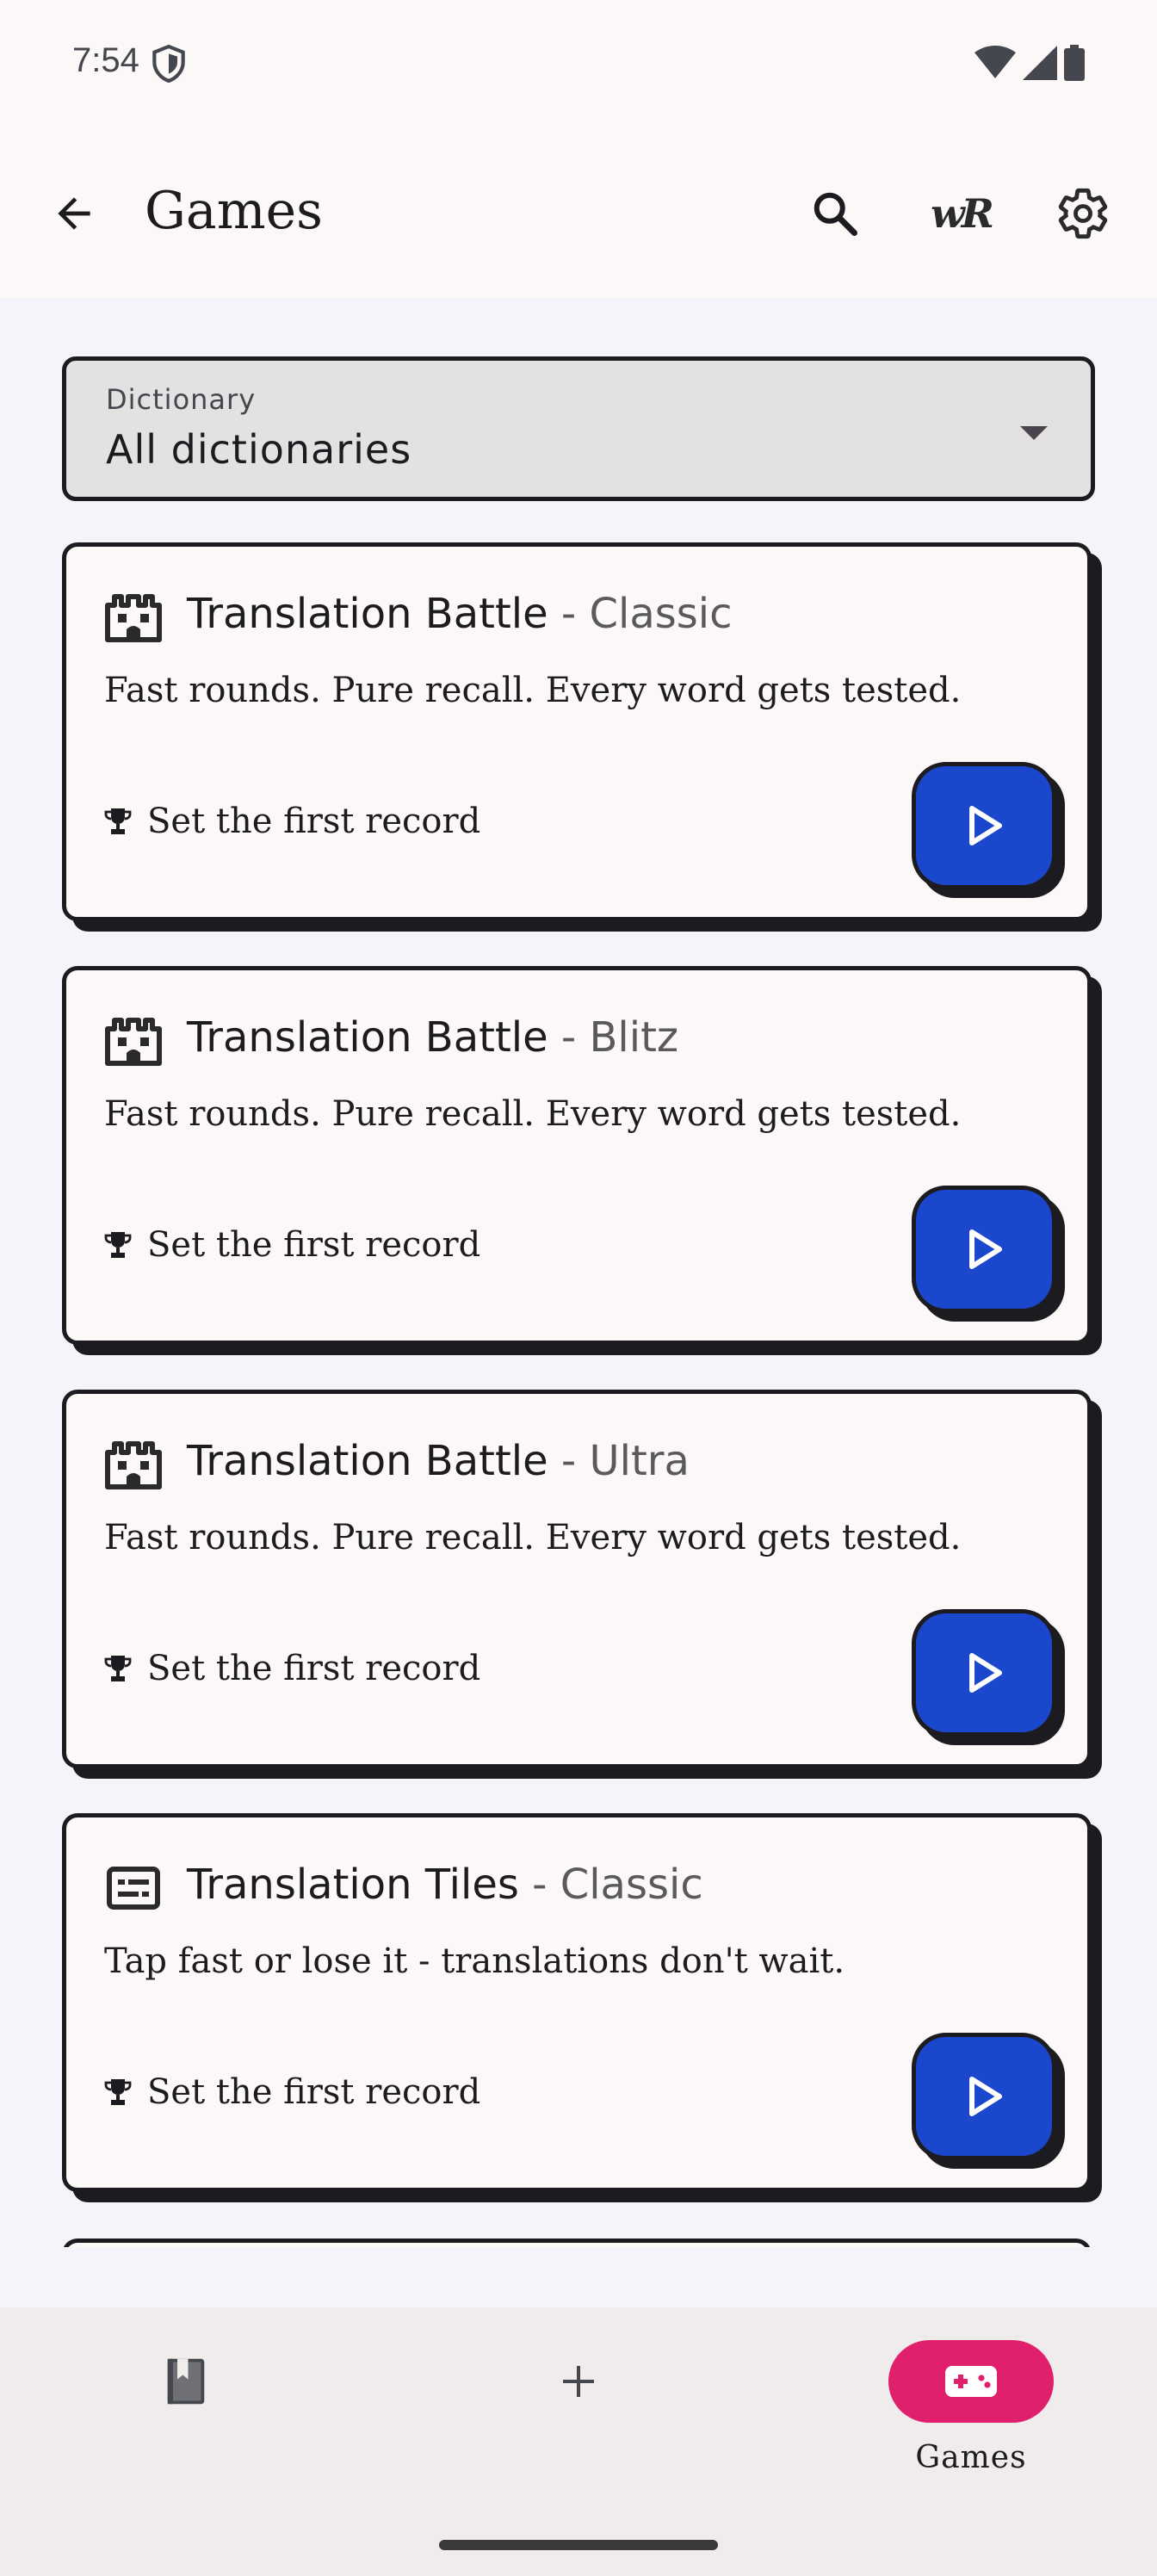 The width and height of the screenshot is (1157, 2576). What do you see at coordinates (1040, 65) in the screenshot?
I see `signal-icon` at bounding box center [1040, 65].